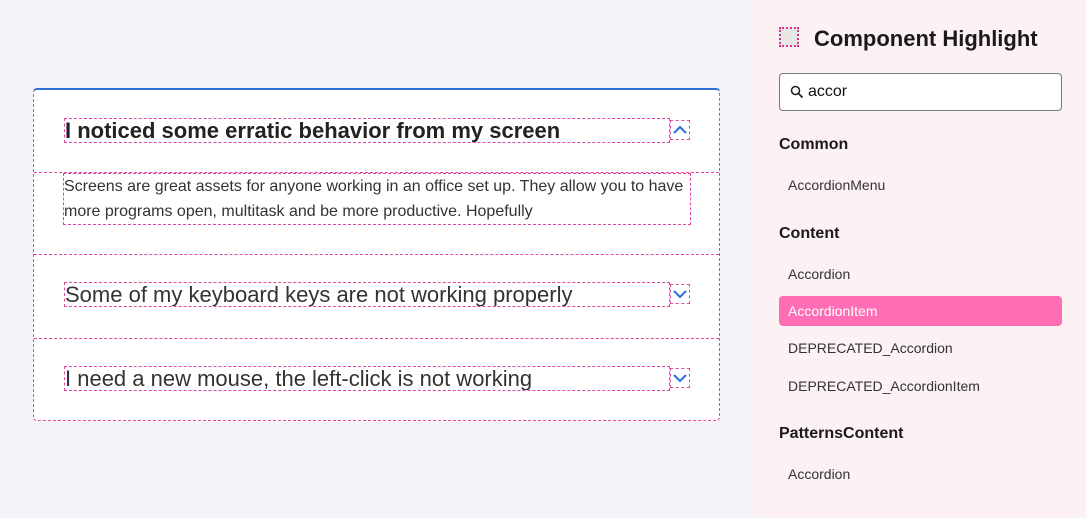 This screenshot has height=518, width=1086. I want to click on list-item: AccordionMenu, so click(920, 185).